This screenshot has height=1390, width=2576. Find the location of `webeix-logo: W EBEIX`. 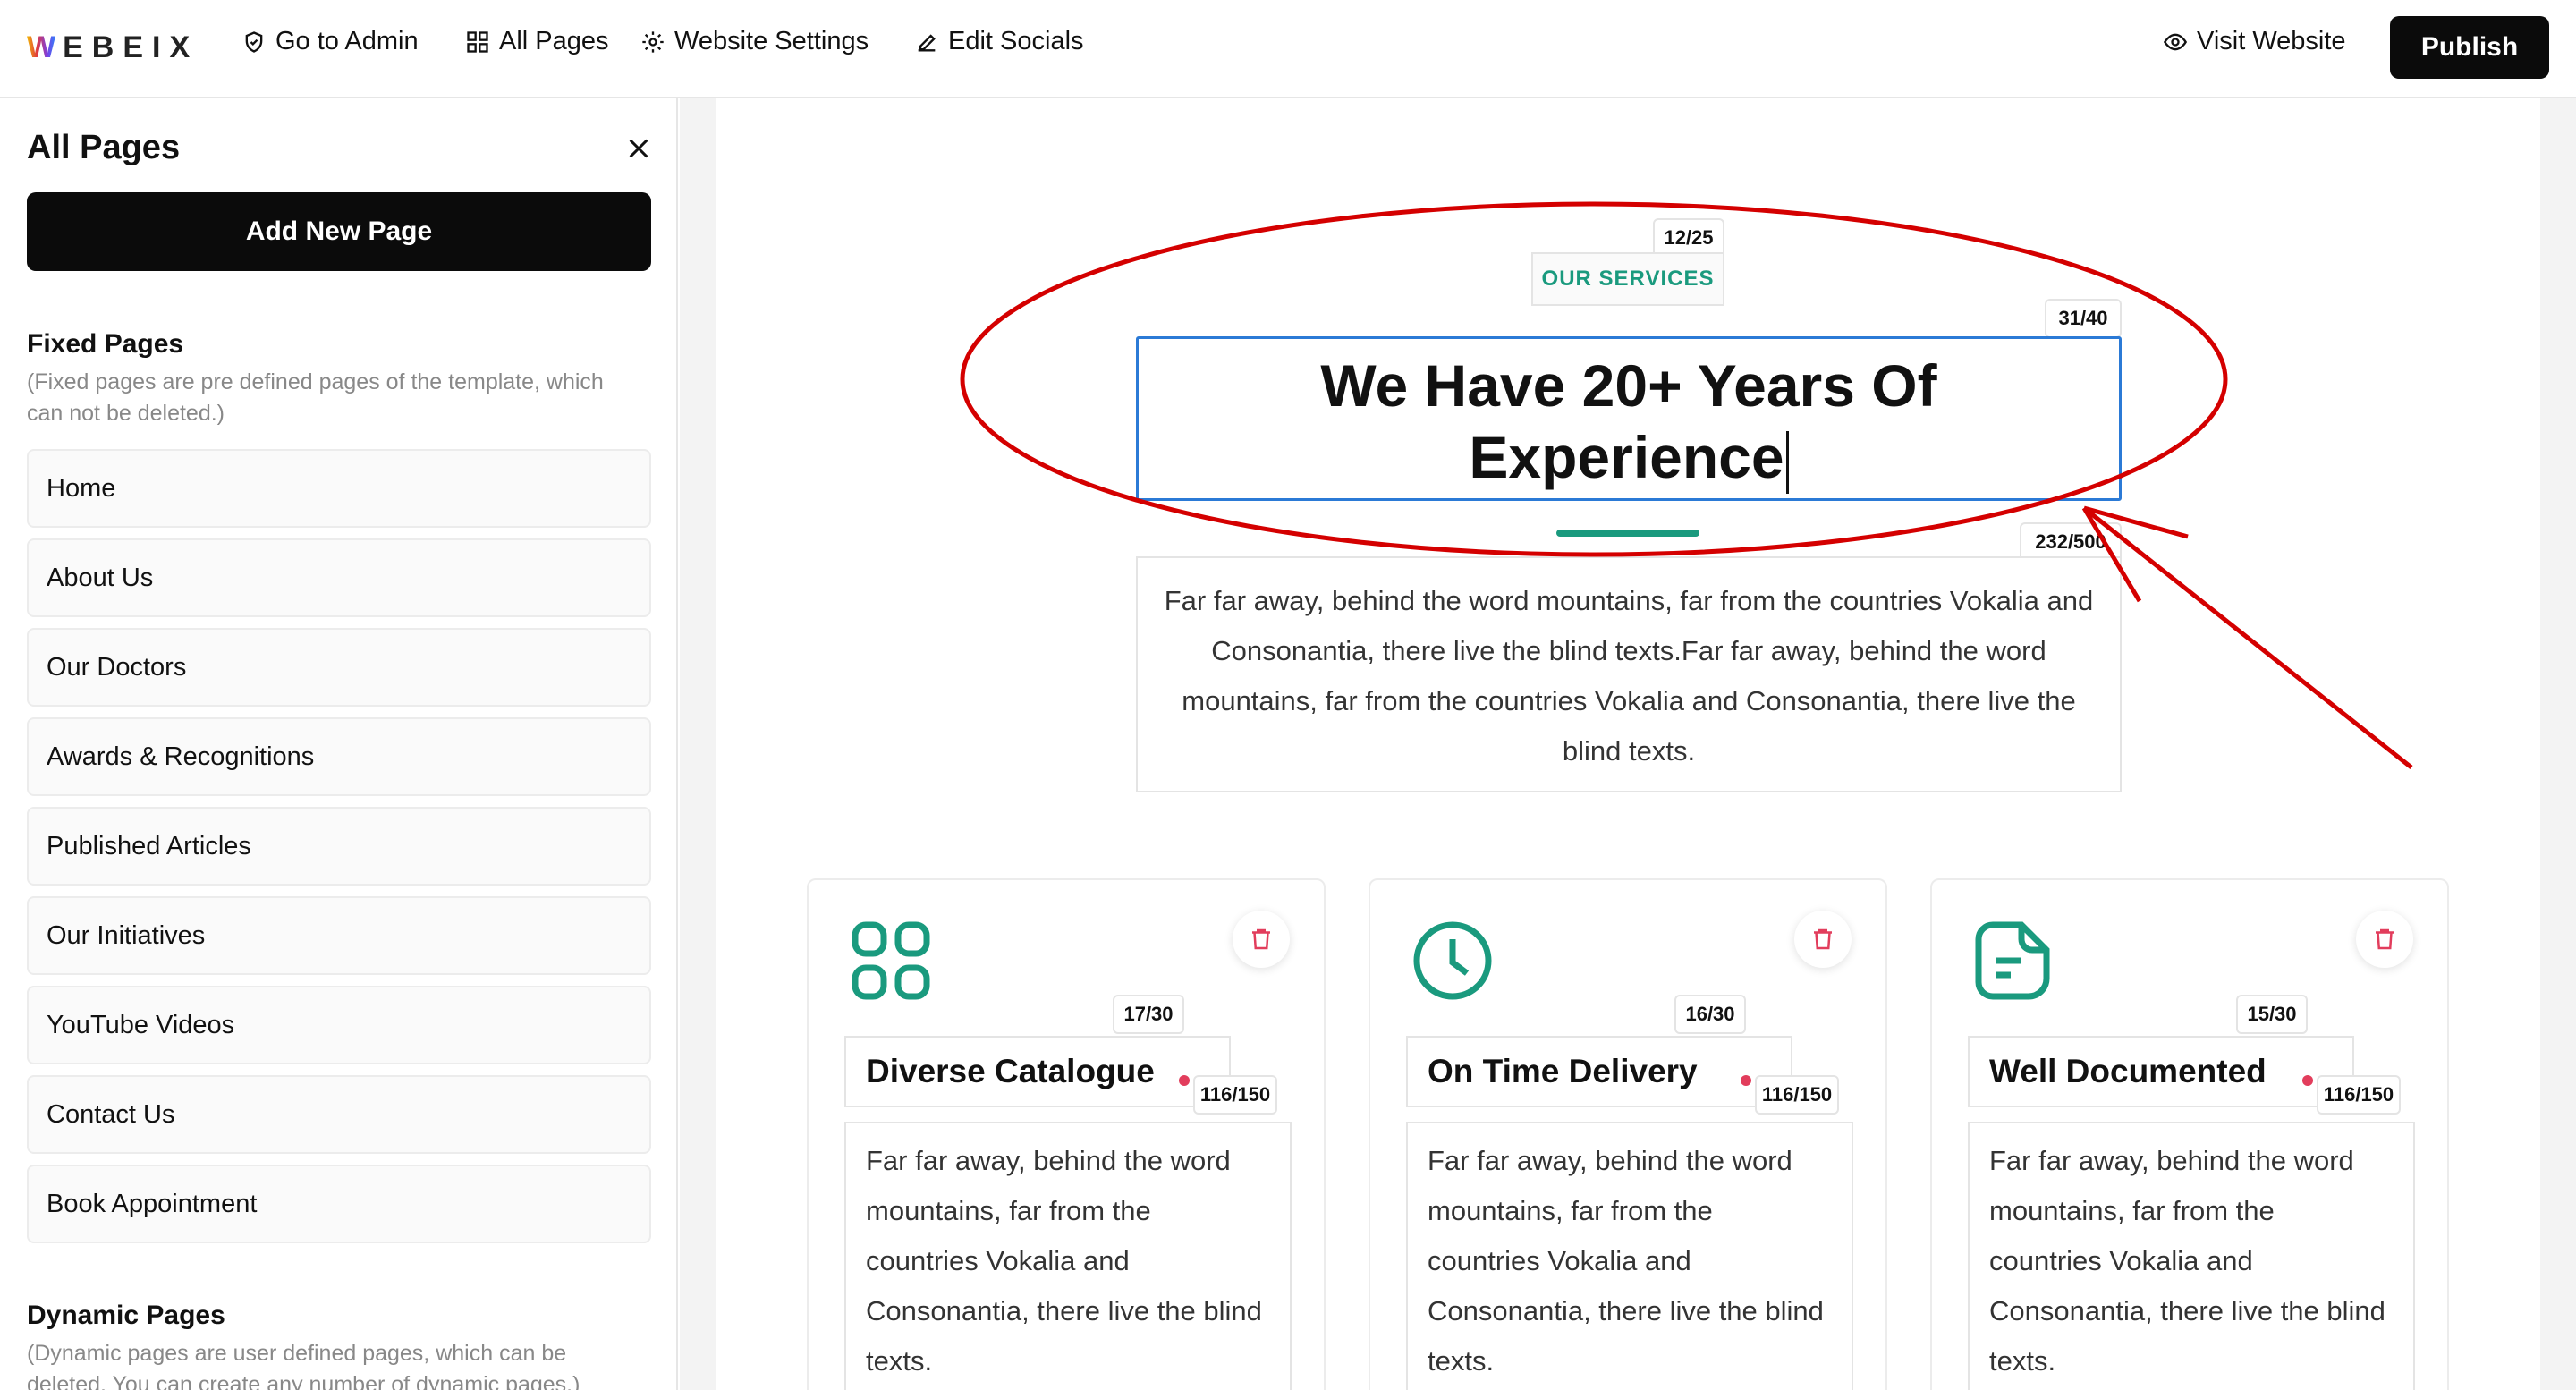

webeix-logo: W EBEIX is located at coordinates (113, 47).